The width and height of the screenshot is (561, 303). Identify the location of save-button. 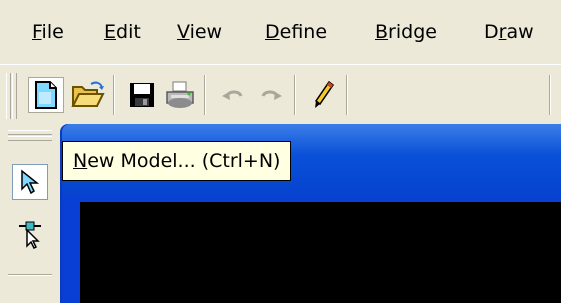
(142, 95).